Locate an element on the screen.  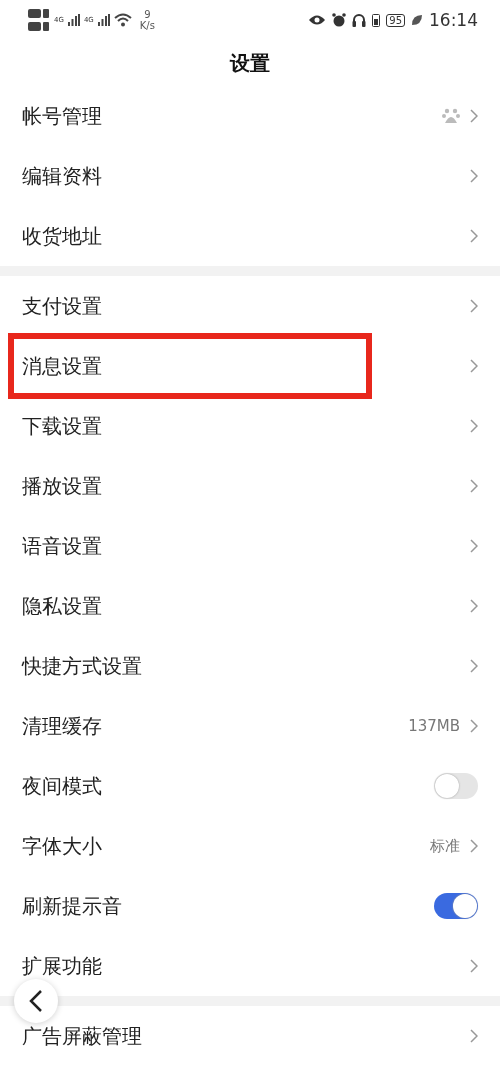
alarm-icon is located at coordinates (339, 20).